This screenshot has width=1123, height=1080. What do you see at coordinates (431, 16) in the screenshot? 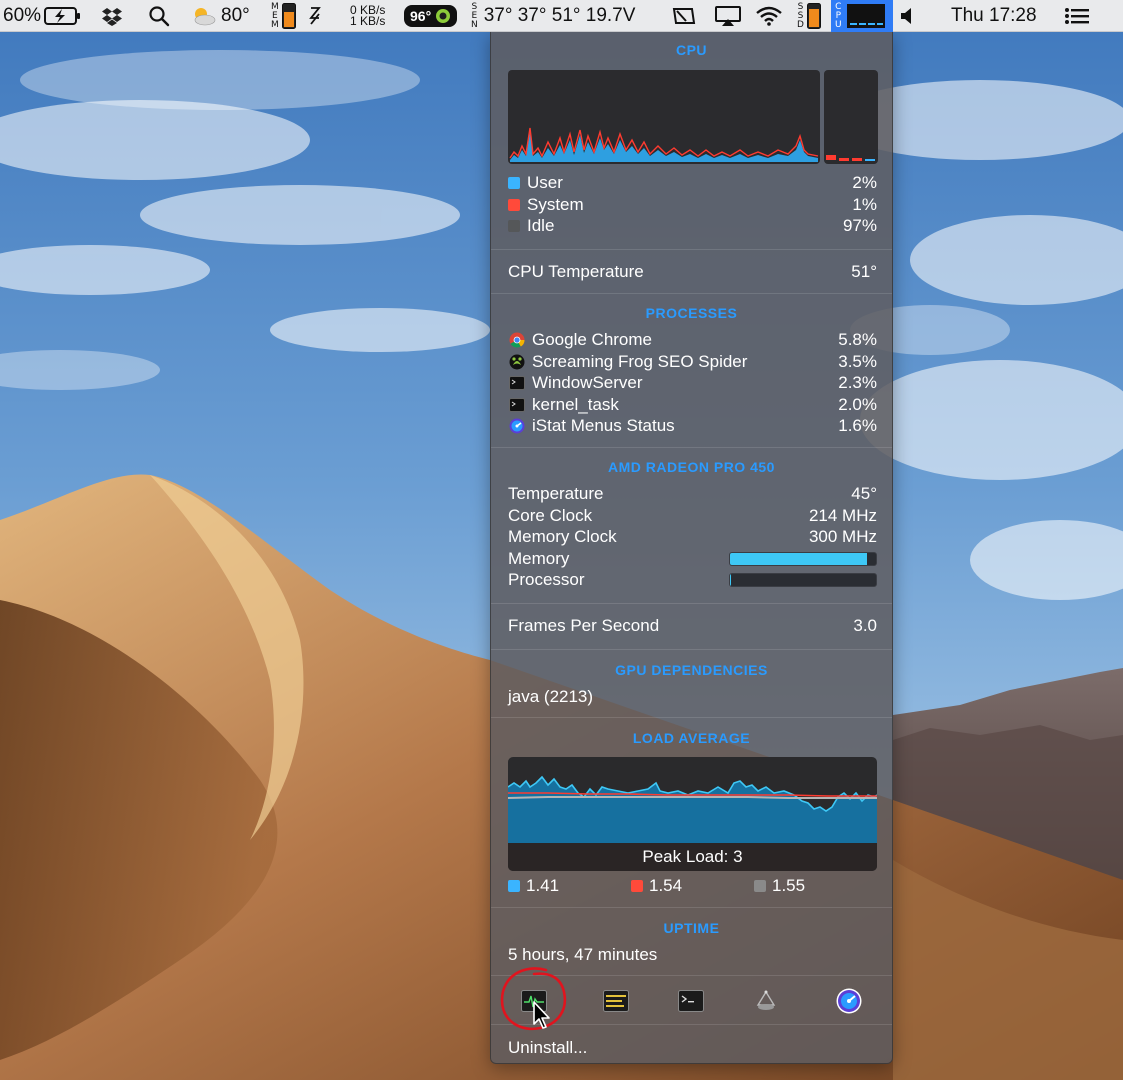
I see `temperature-status: 96°` at bounding box center [431, 16].